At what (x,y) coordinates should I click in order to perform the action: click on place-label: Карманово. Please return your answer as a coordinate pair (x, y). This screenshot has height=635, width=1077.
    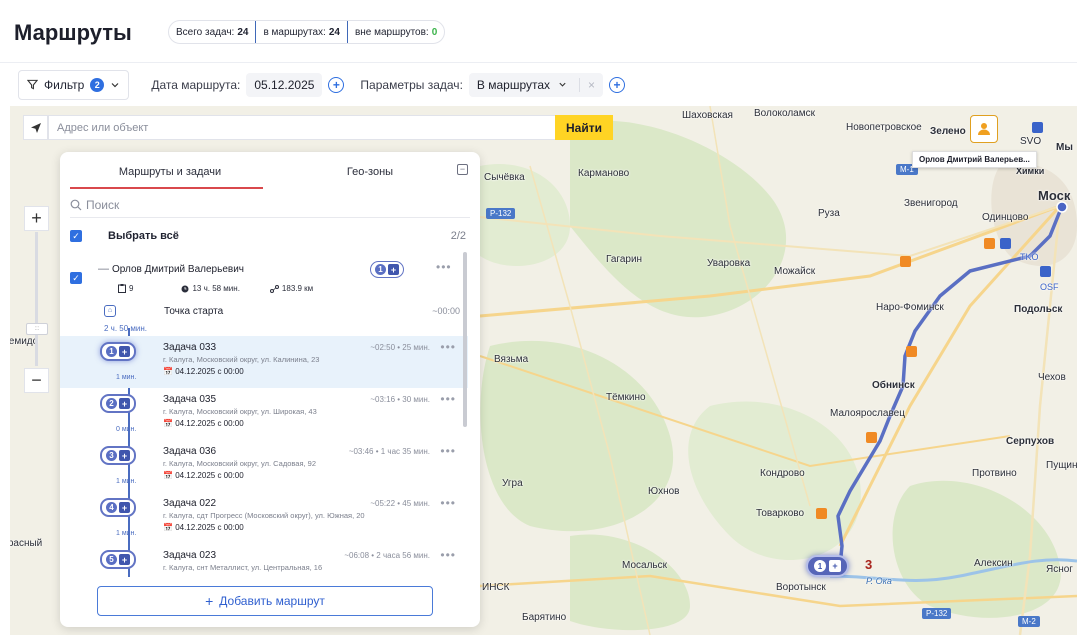
    Looking at the image, I should click on (604, 173).